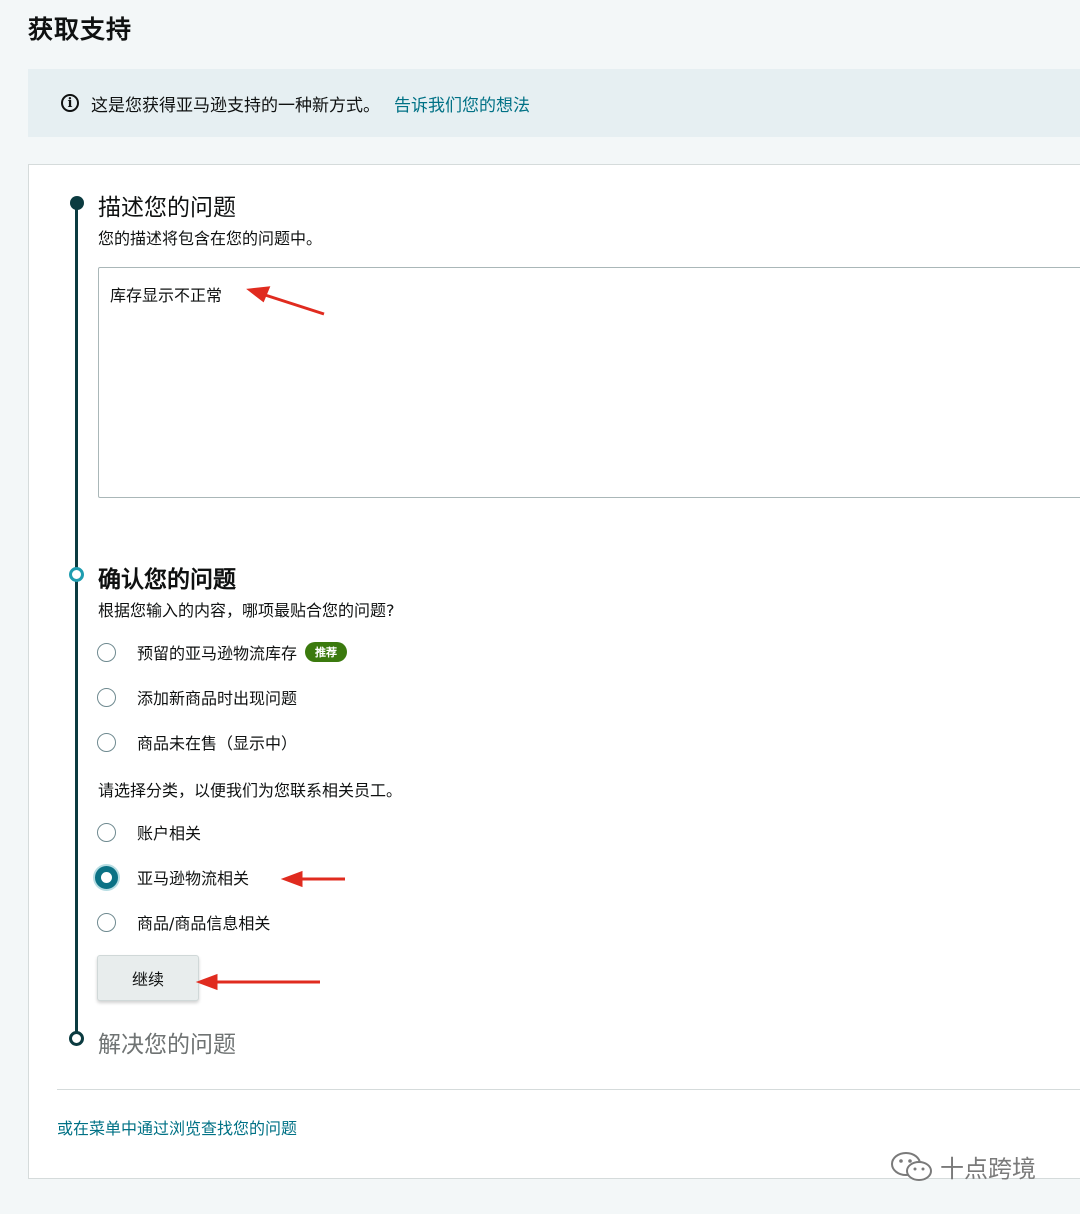 The height and width of the screenshot is (1214, 1080). I want to click on divider, so click(568, 1089).